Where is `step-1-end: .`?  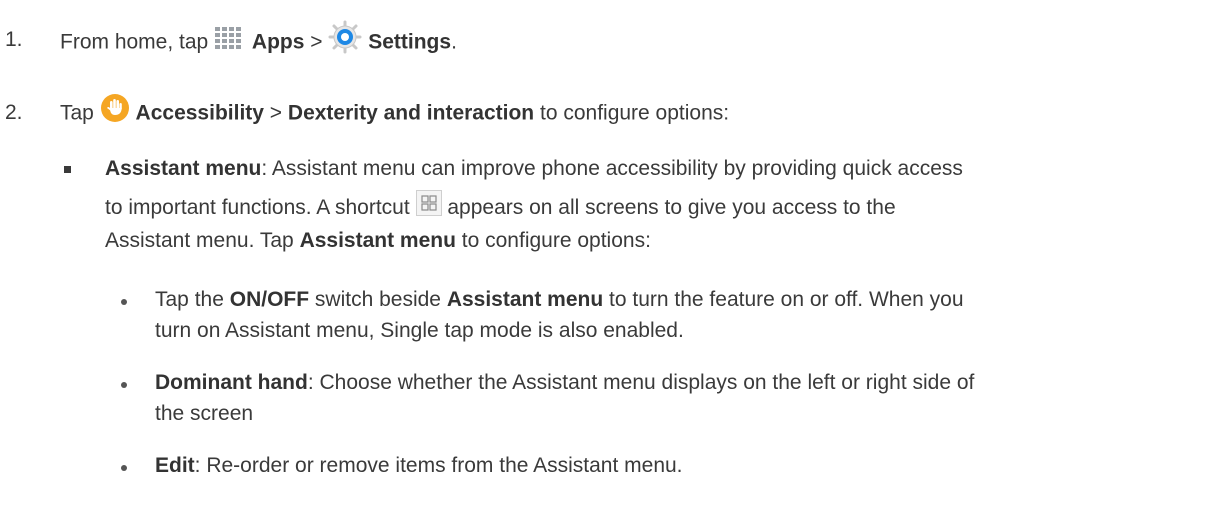 step-1-end: . is located at coordinates (454, 42).